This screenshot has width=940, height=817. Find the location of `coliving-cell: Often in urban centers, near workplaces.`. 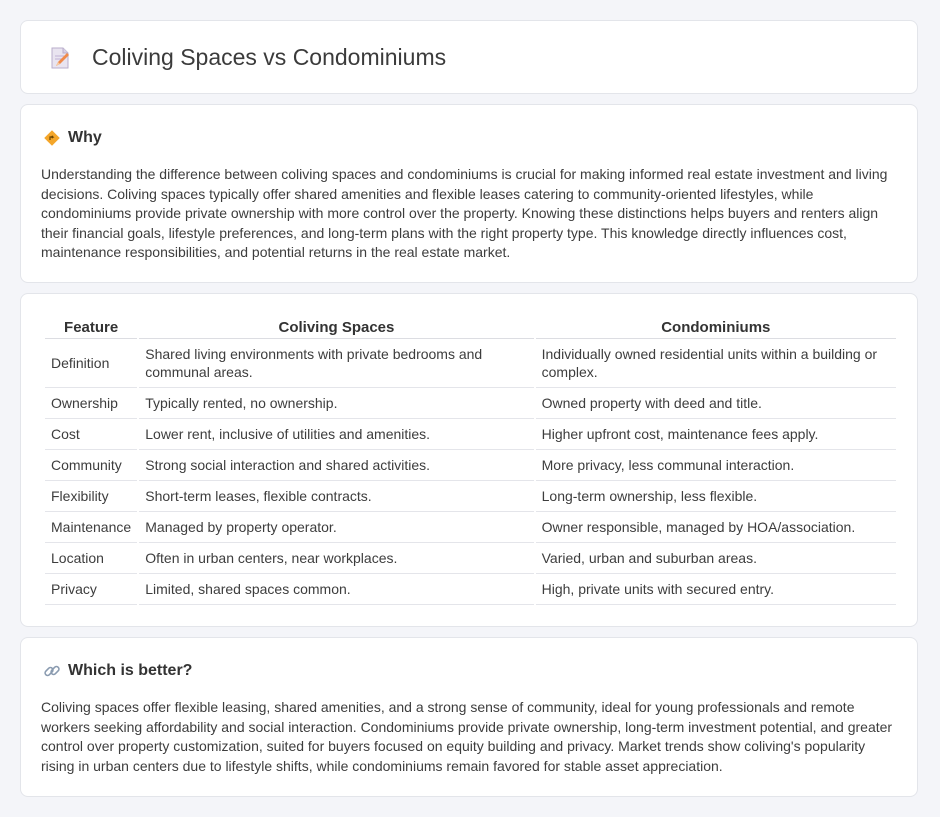

coliving-cell: Often in urban centers, near workplaces. is located at coordinates (336, 558).